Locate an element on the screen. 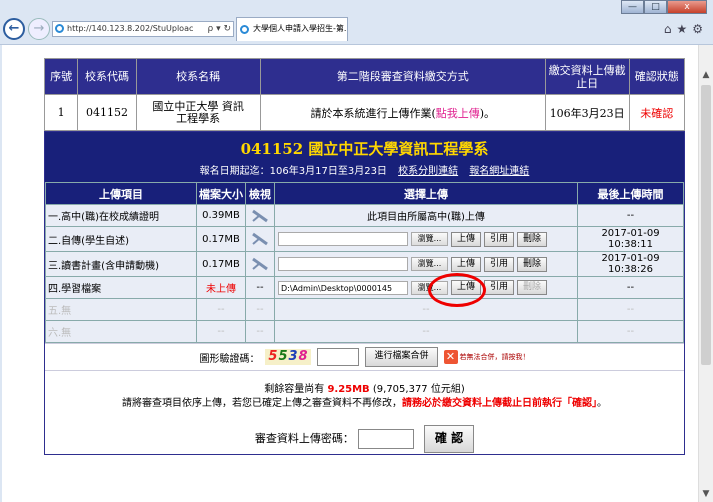 The height and width of the screenshot is (502, 713). captcha-label: 圖形驗證碼： is located at coordinates (229, 359).